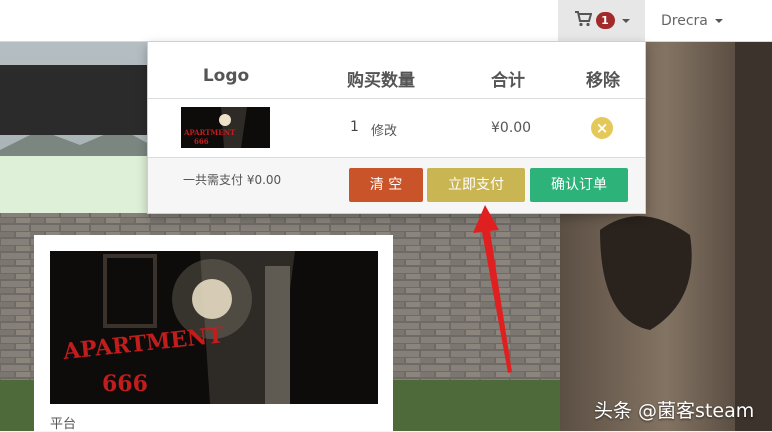  I want to click on cart-count-badge: 1, so click(605, 20).